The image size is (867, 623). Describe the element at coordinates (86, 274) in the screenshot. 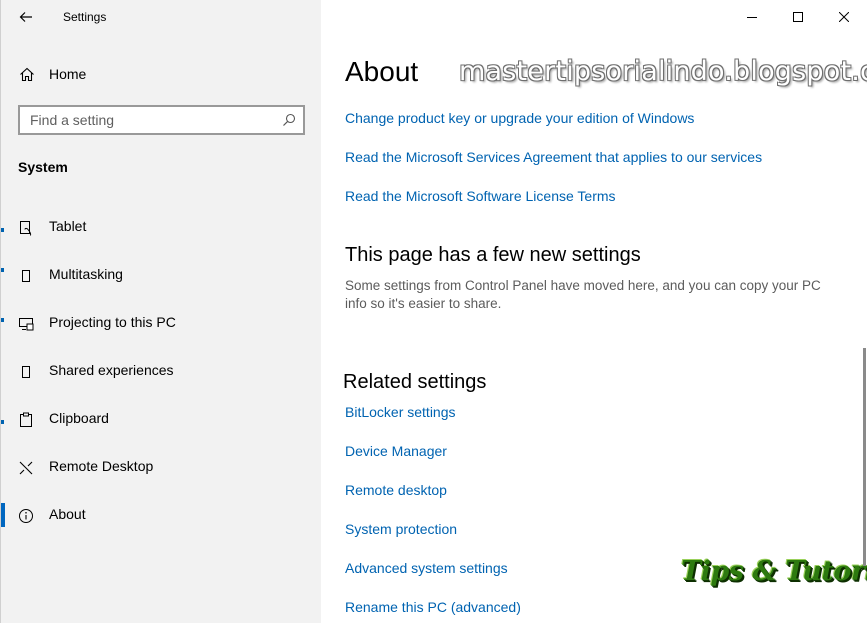

I see `sidebar-item-label: Multitasking` at that location.